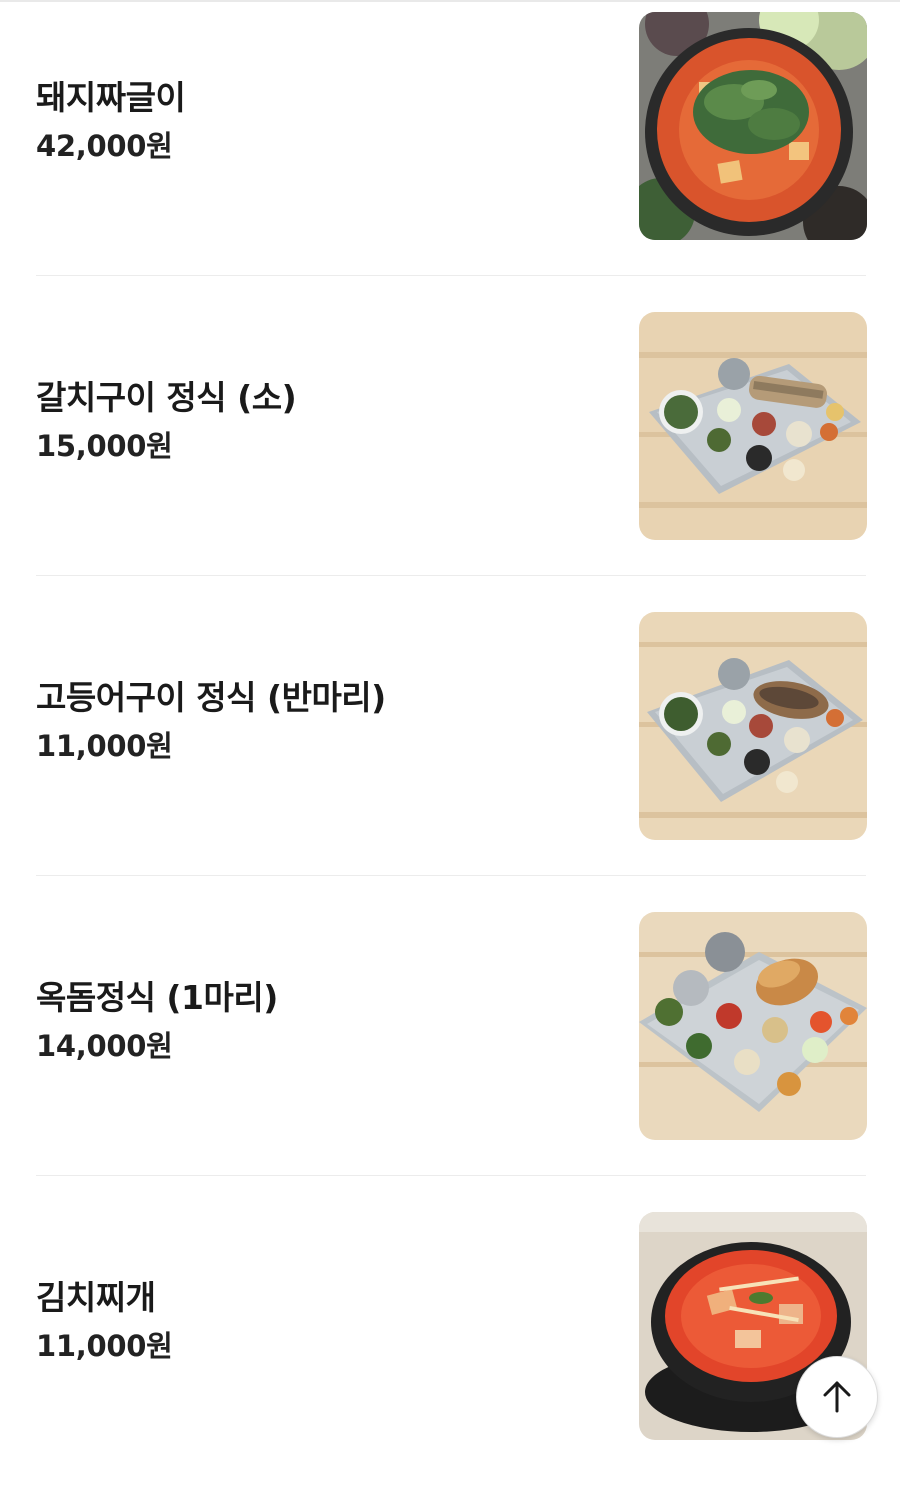 The height and width of the screenshot is (1500, 900). What do you see at coordinates (753, 726) in the screenshot?
I see `grilled-mackerel-set-photo` at bounding box center [753, 726].